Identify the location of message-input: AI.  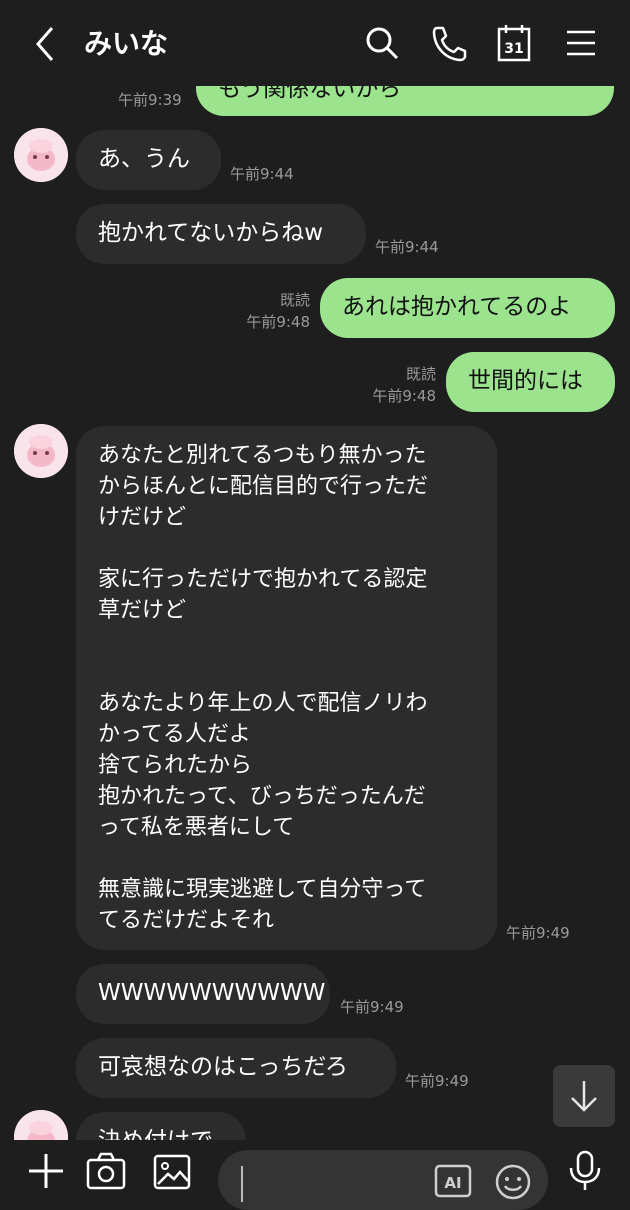
(383, 1180).